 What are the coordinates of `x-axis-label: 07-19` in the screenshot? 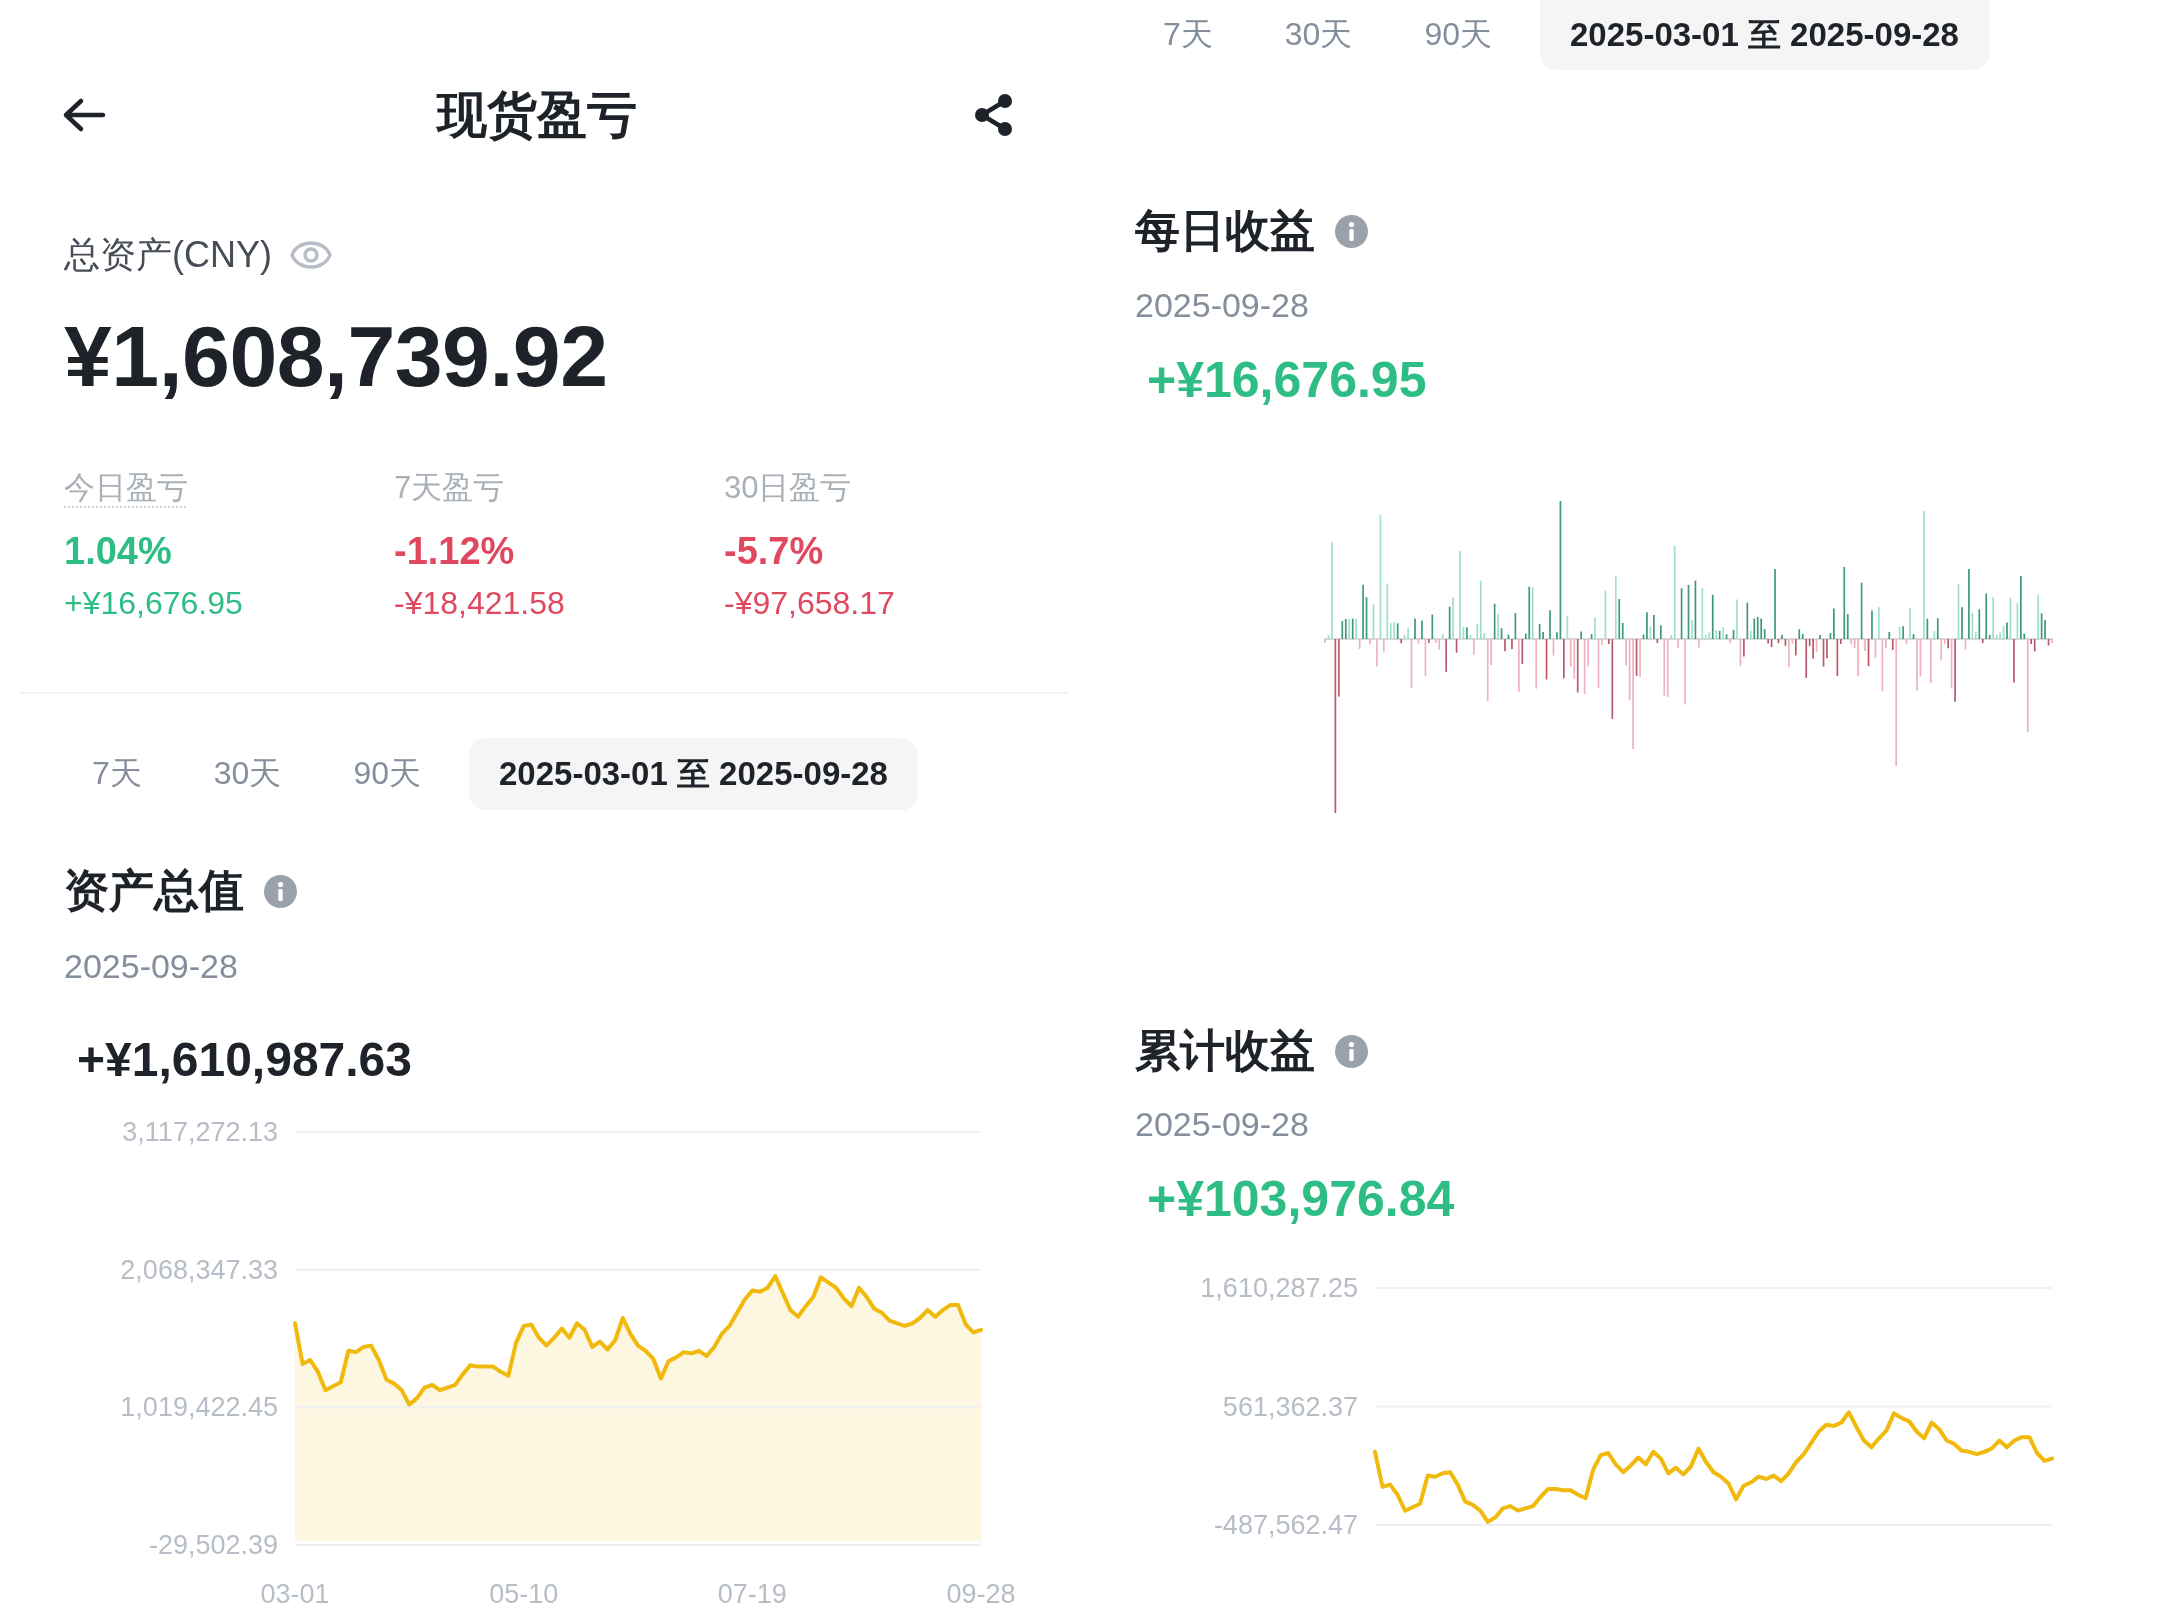 It's located at (752, 1594).